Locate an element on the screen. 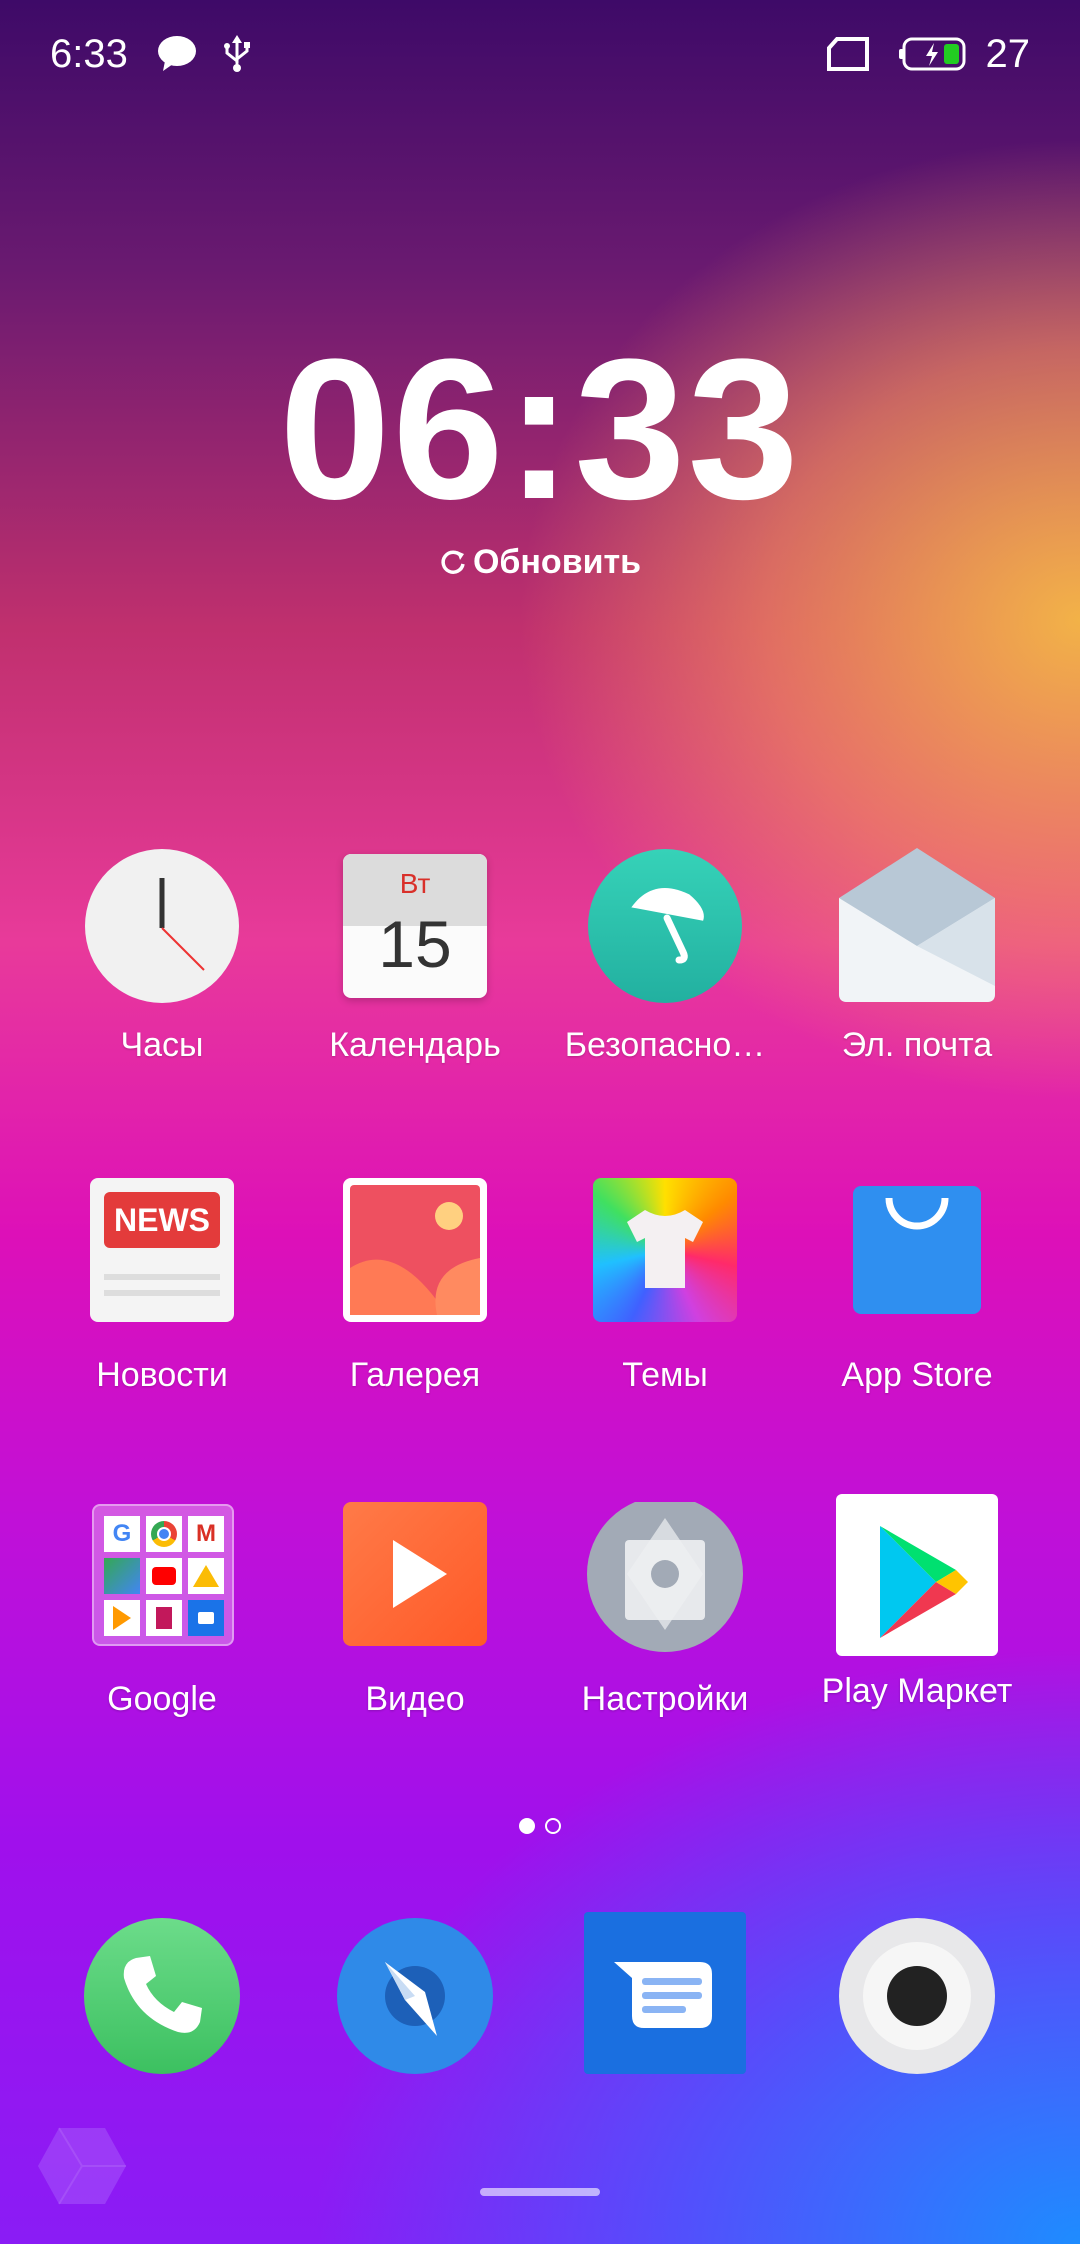  gallery-icon is located at coordinates (415, 1256).